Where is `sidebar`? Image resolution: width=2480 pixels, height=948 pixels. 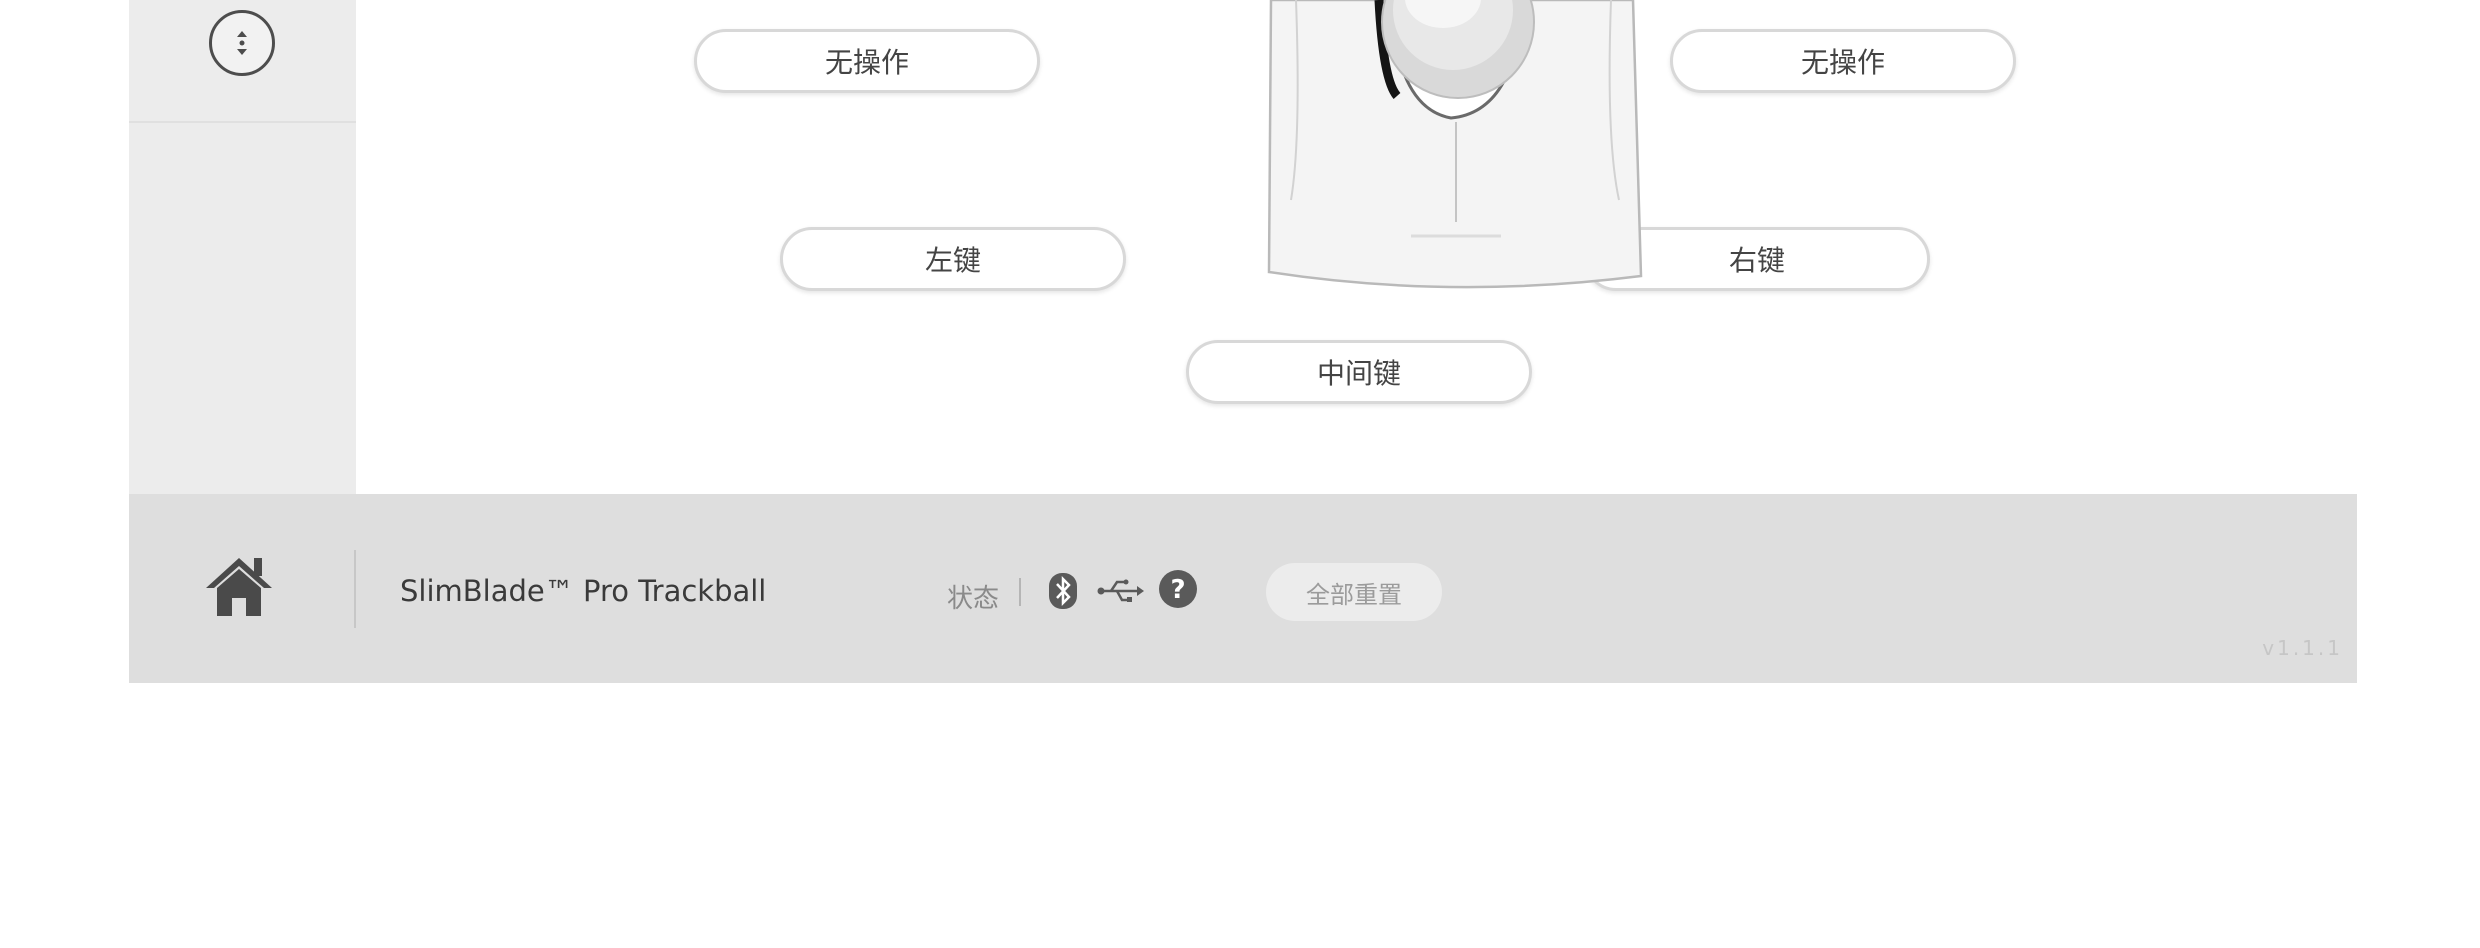 sidebar is located at coordinates (242, 247).